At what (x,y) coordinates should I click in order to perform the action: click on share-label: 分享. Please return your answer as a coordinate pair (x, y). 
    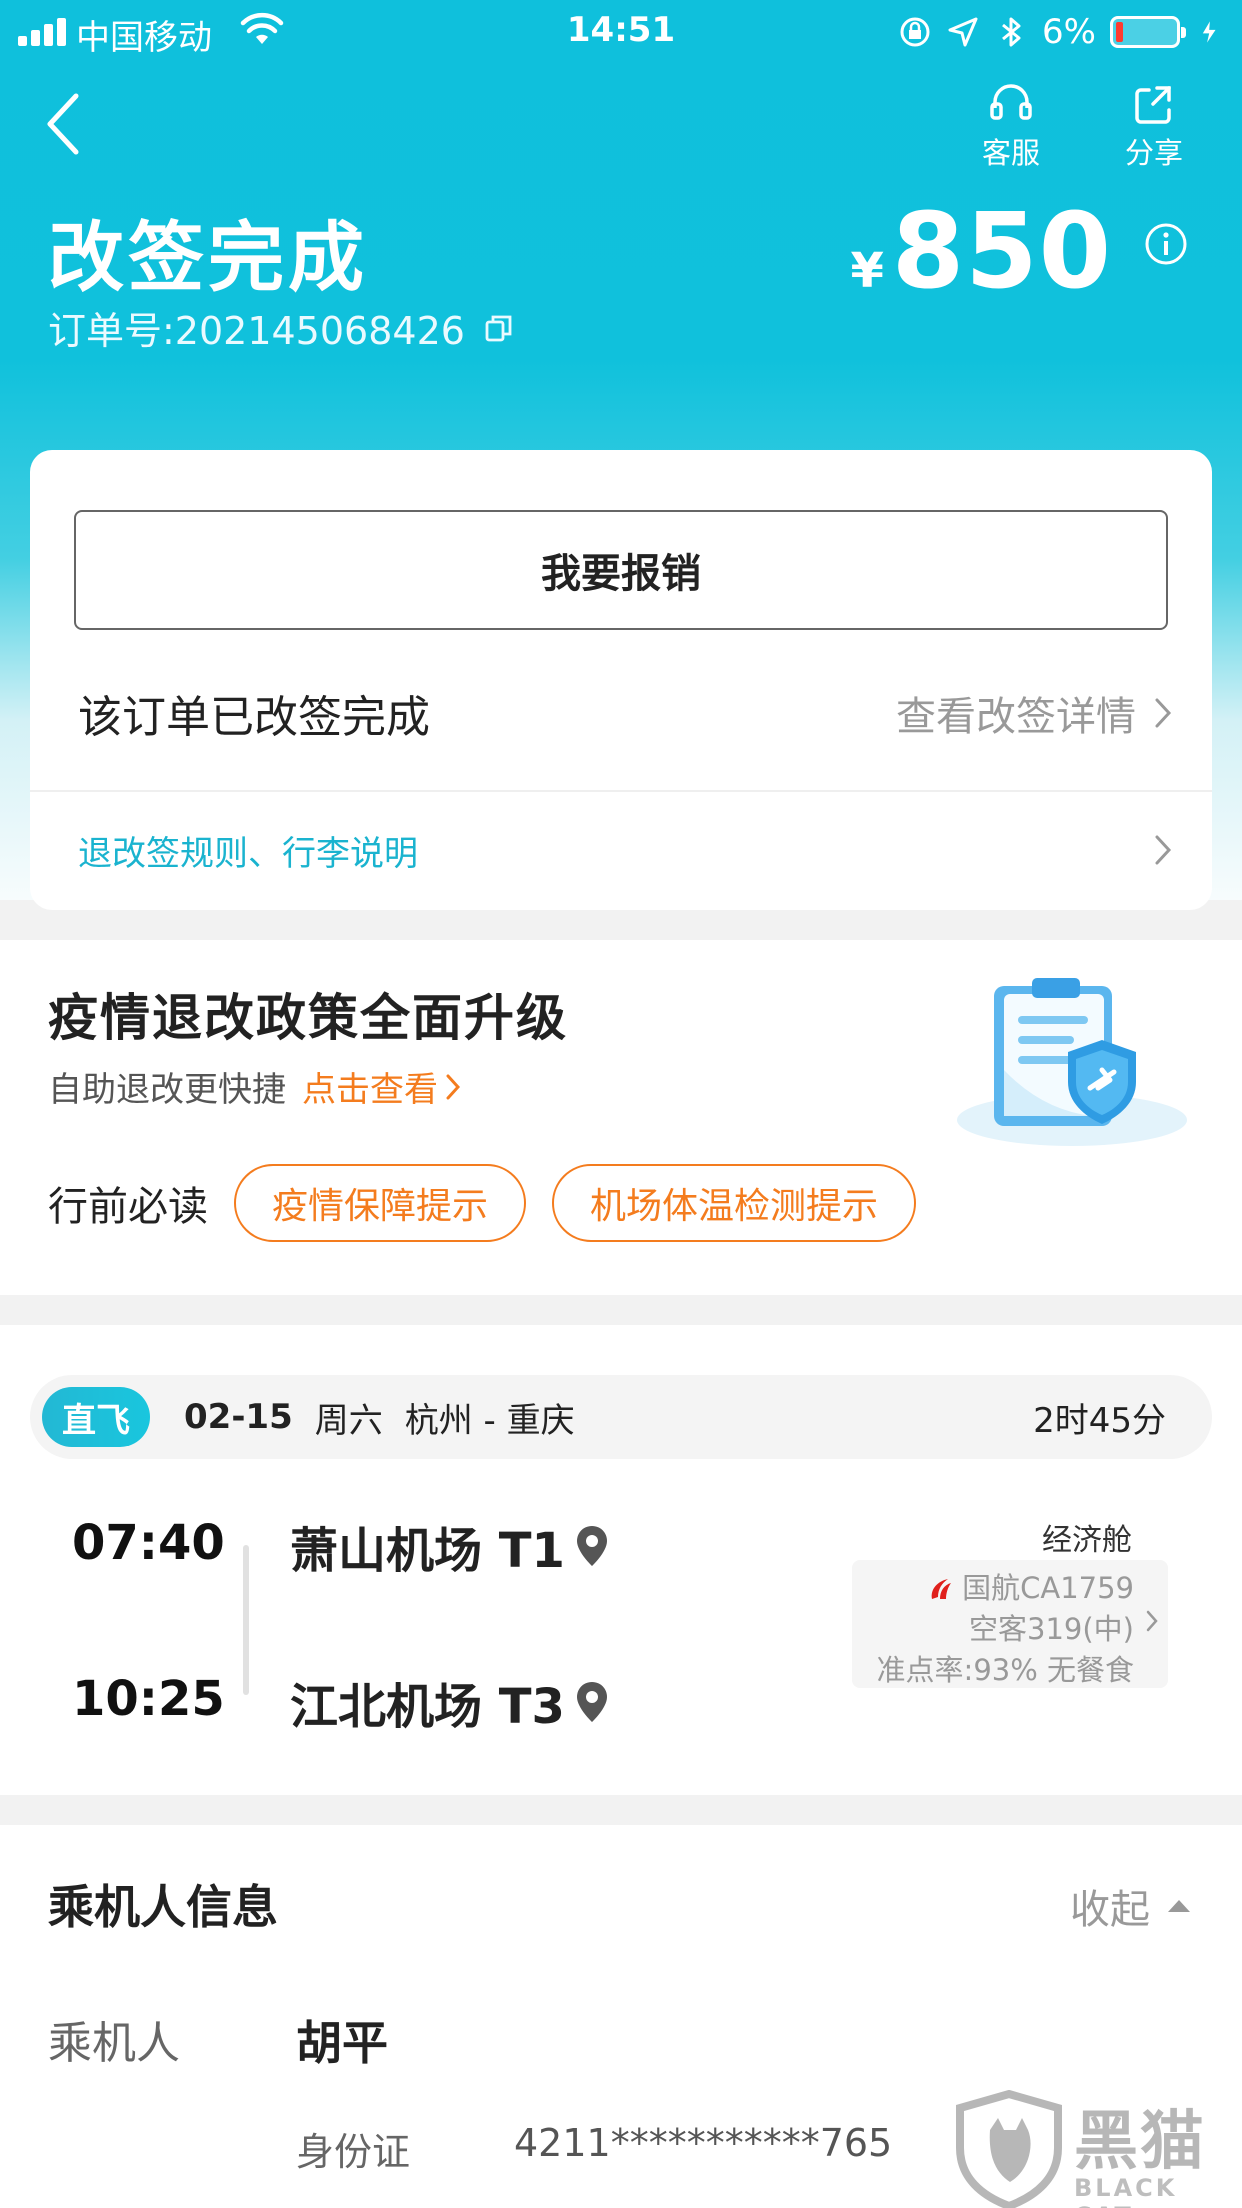
    Looking at the image, I should click on (1153, 153).